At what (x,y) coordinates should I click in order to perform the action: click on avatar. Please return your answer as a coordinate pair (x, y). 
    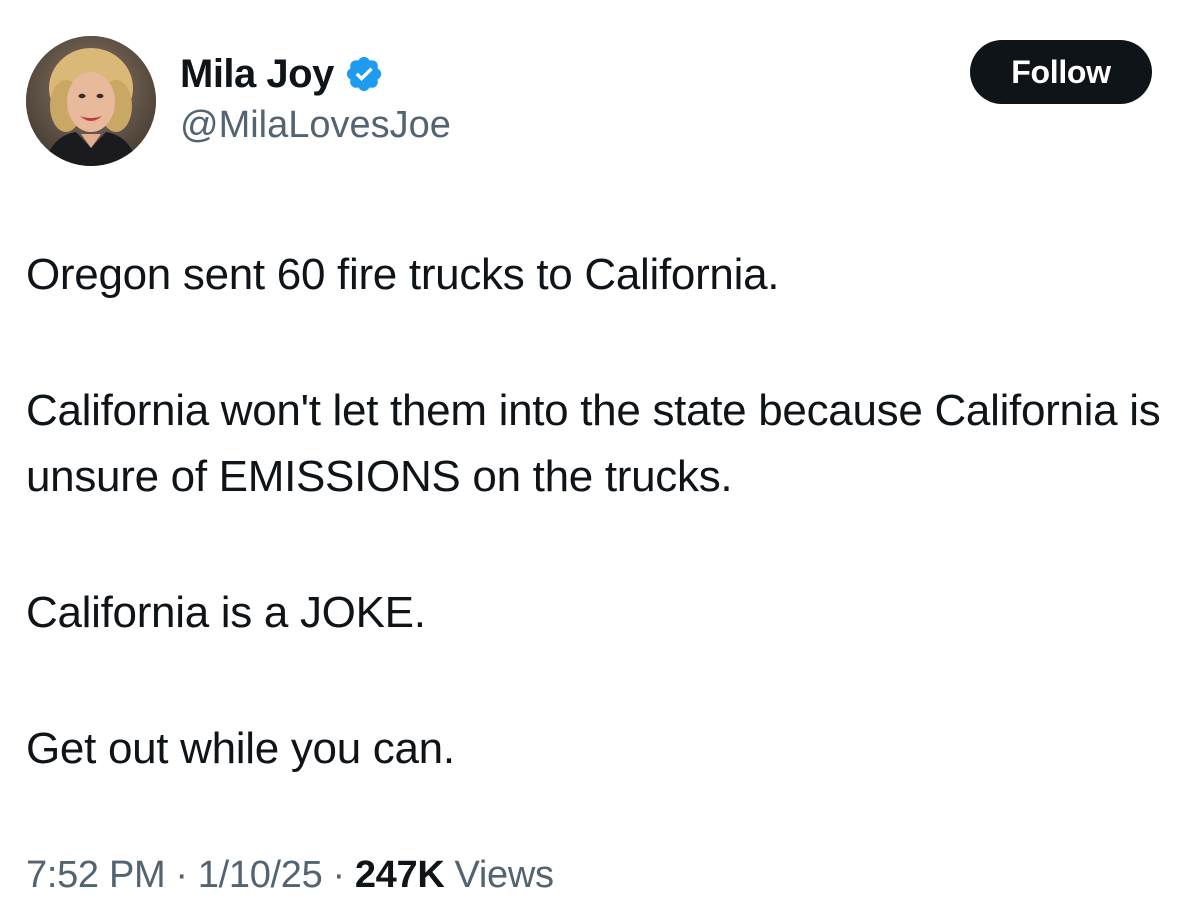
    Looking at the image, I should click on (91, 101).